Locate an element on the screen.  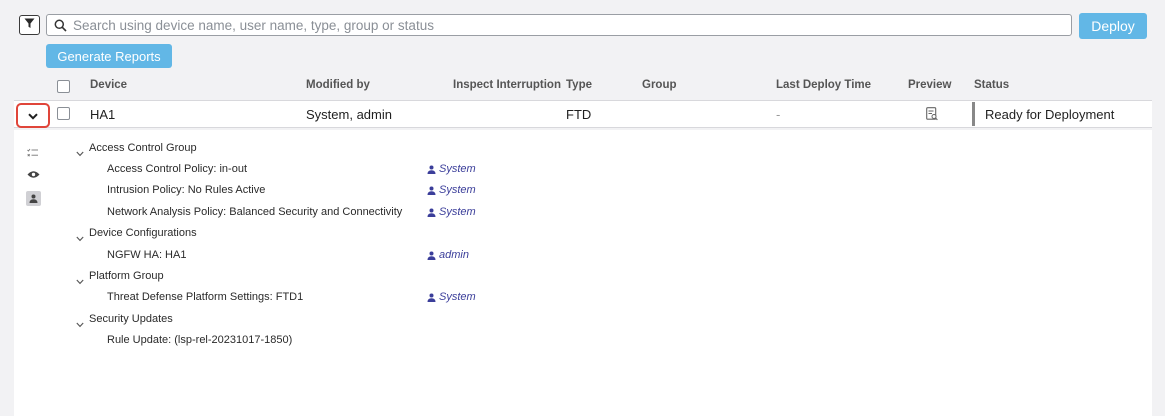
device-type: FTD is located at coordinates (579, 114).